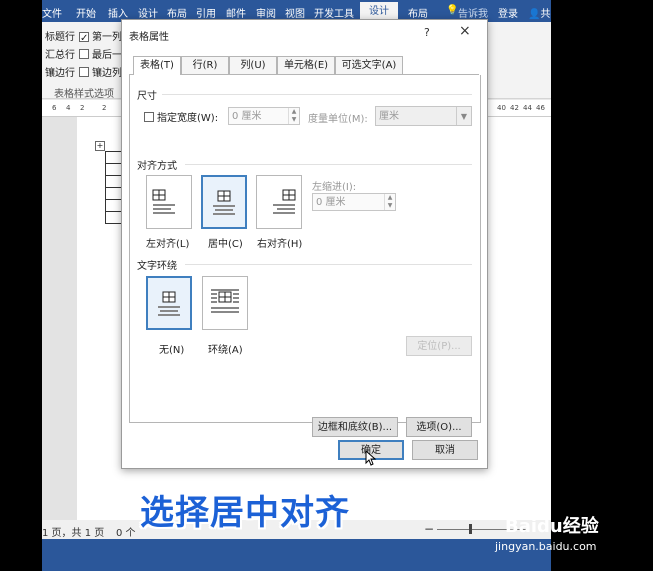 The height and width of the screenshot is (571, 653). I want to click on total-row-option: 汇总行, so click(60, 53).